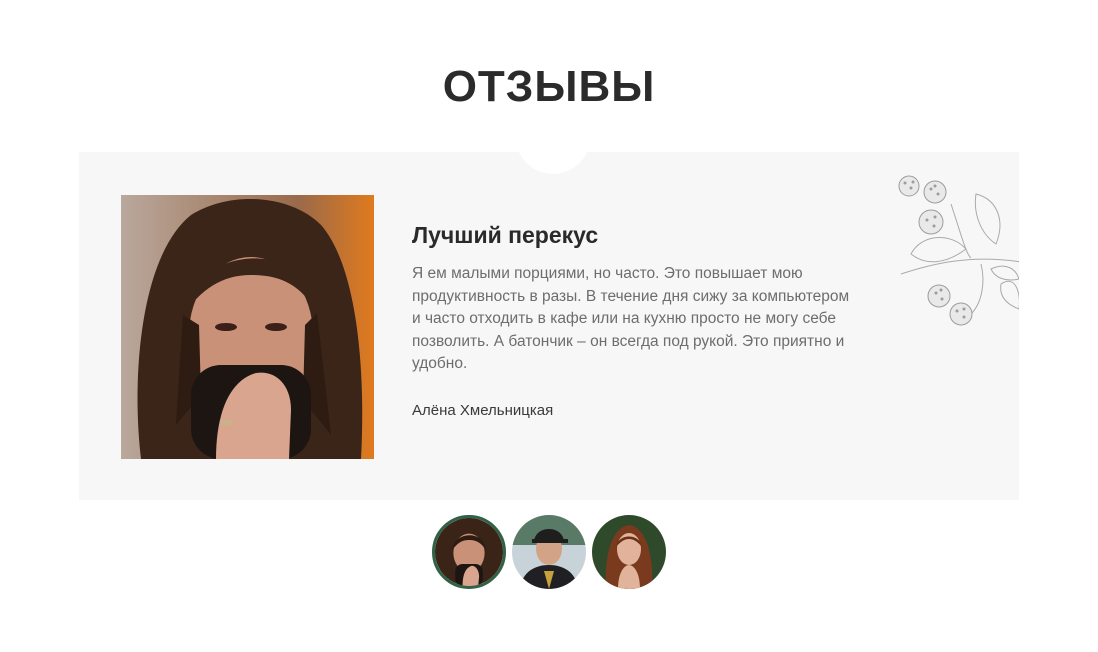 The height and width of the screenshot is (652, 1098). Describe the element at coordinates (505, 235) in the screenshot. I see `review-title: Лучший перекус` at that location.